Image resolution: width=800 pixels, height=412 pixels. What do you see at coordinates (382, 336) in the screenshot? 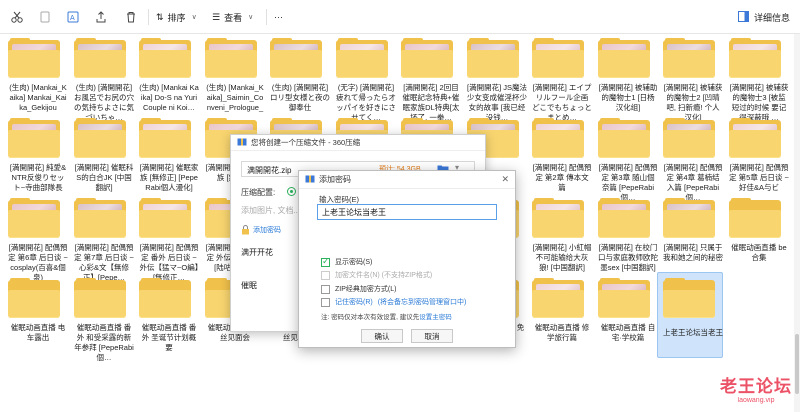
I see `confirm-button: 确认` at bounding box center [382, 336].